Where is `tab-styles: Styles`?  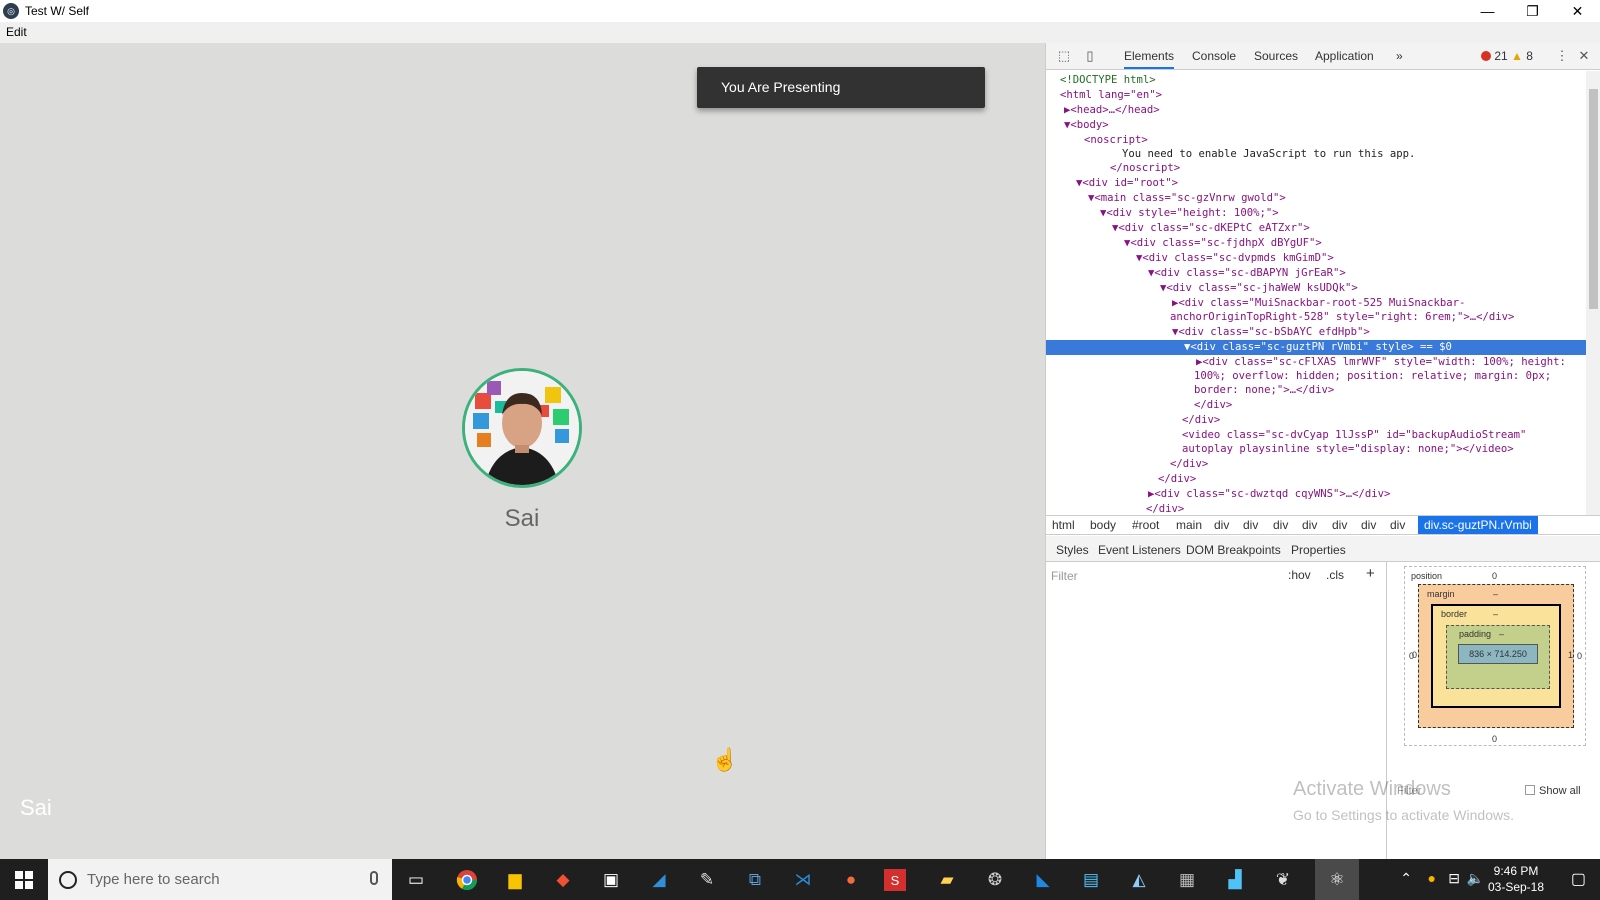 tab-styles: Styles is located at coordinates (1072, 550).